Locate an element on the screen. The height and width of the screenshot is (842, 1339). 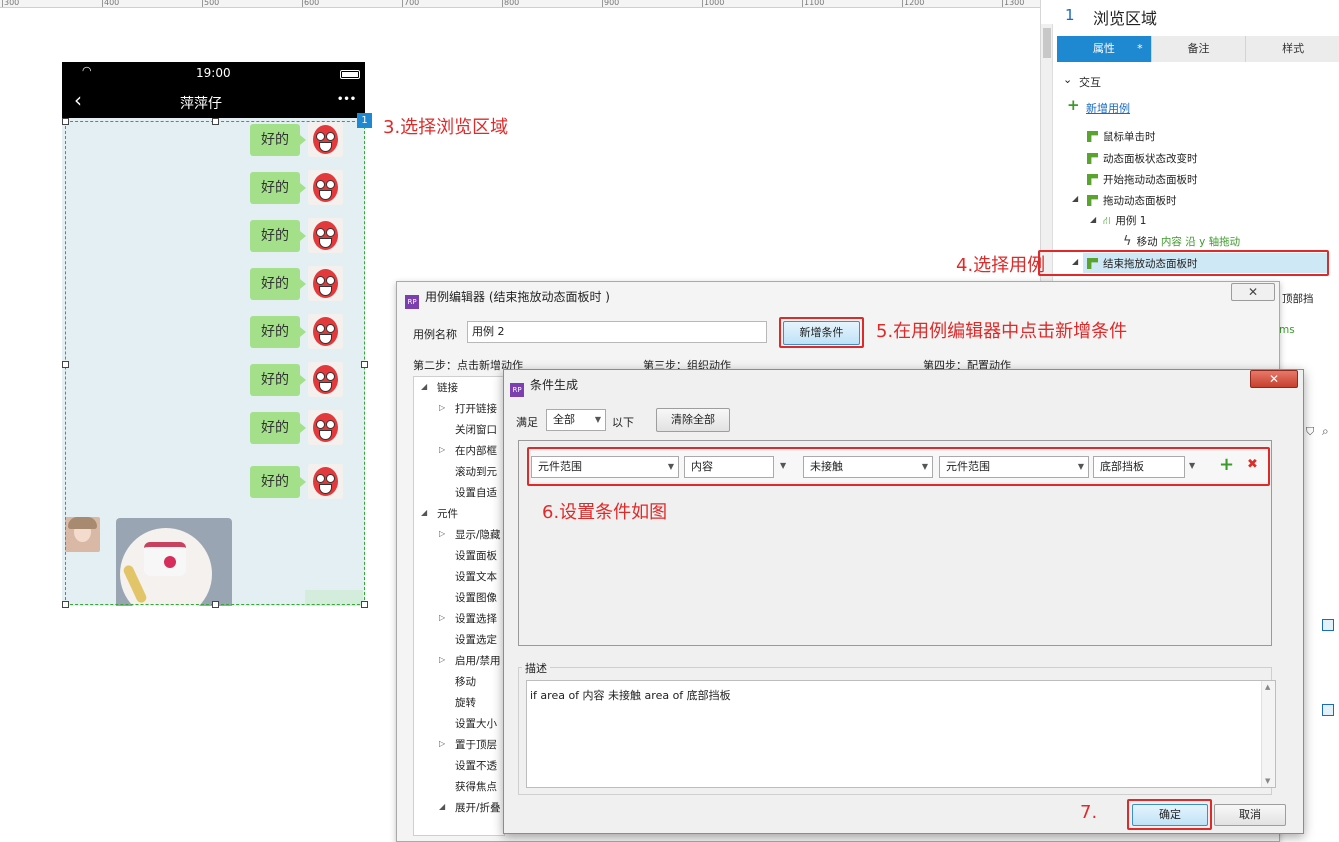
tree-item: 设置选择 is located at coordinates (476, 618).